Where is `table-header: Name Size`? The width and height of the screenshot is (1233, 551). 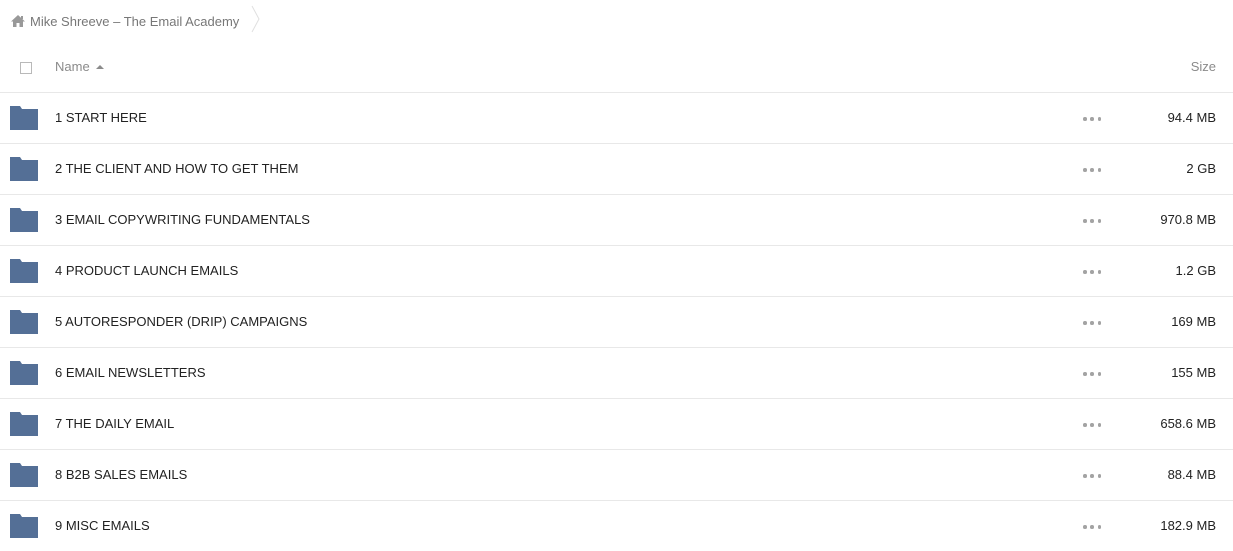
table-header: Name Size is located at coordinates (616, 68).